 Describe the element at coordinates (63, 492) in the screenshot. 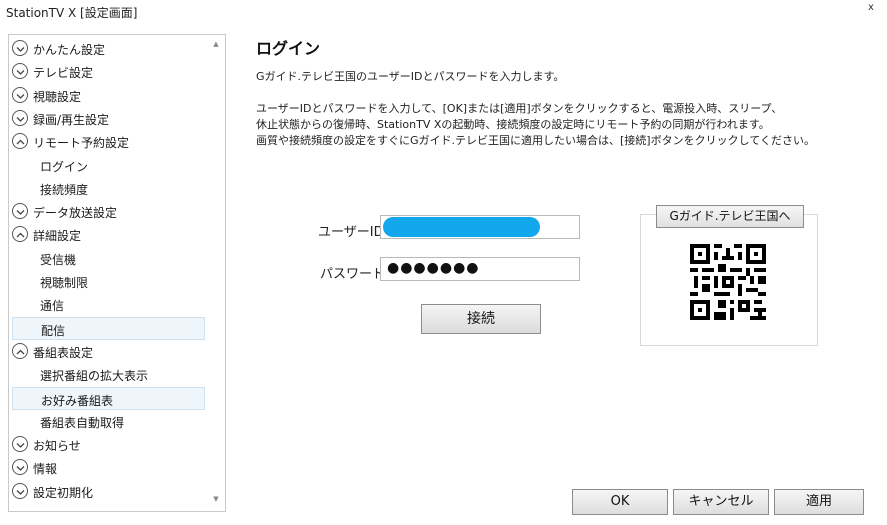

I see `tree-item-label: 設定初期化` at that location.